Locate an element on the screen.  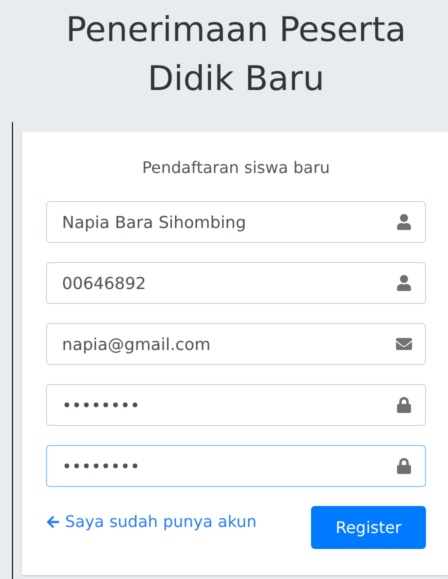
input-field: 00646892 is located at coordinates (236, 283).